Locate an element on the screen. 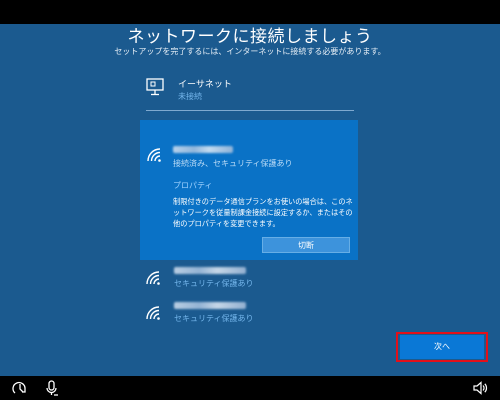 This screenshot has height=400, width=500. disconnect-button: 切断 is located at coordinates (306, 245).